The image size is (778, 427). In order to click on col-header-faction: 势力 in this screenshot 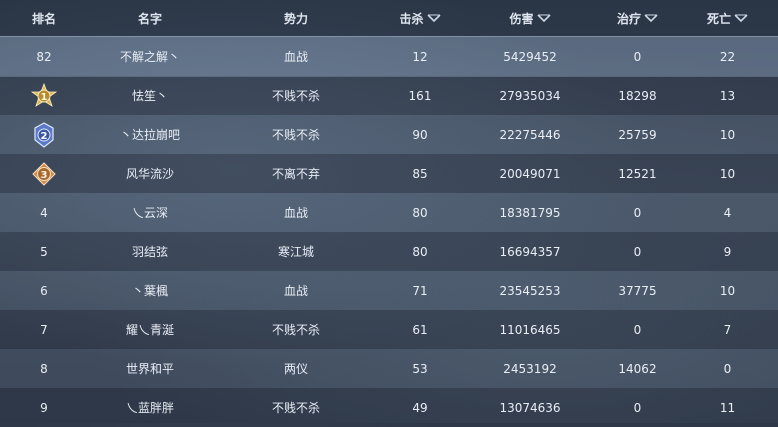, I will do `click(295, 18)`.